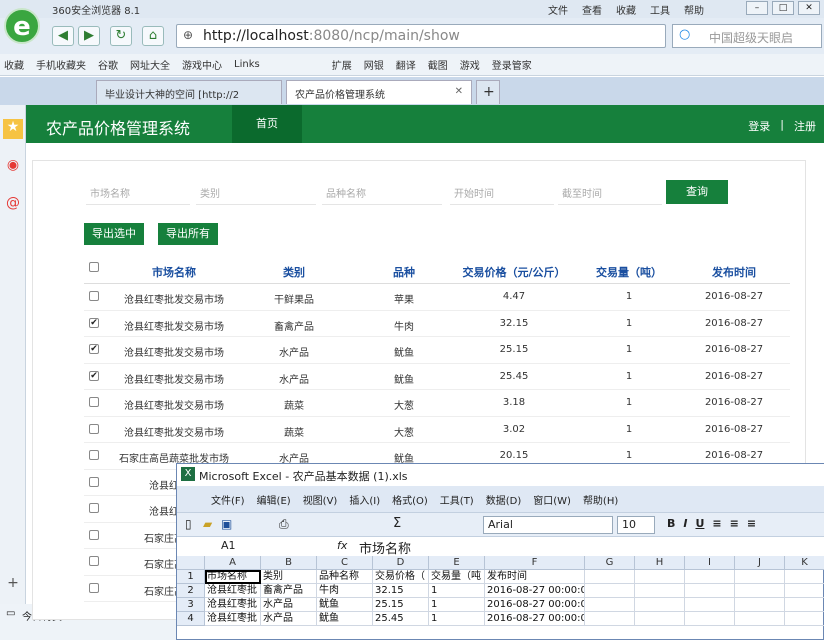 The height and width of the screenshot is (641, 824). What do you see at coordinates (592, 9) in the screenshot?
I see `menu-view: 查看` at bounding box center [592, 9].